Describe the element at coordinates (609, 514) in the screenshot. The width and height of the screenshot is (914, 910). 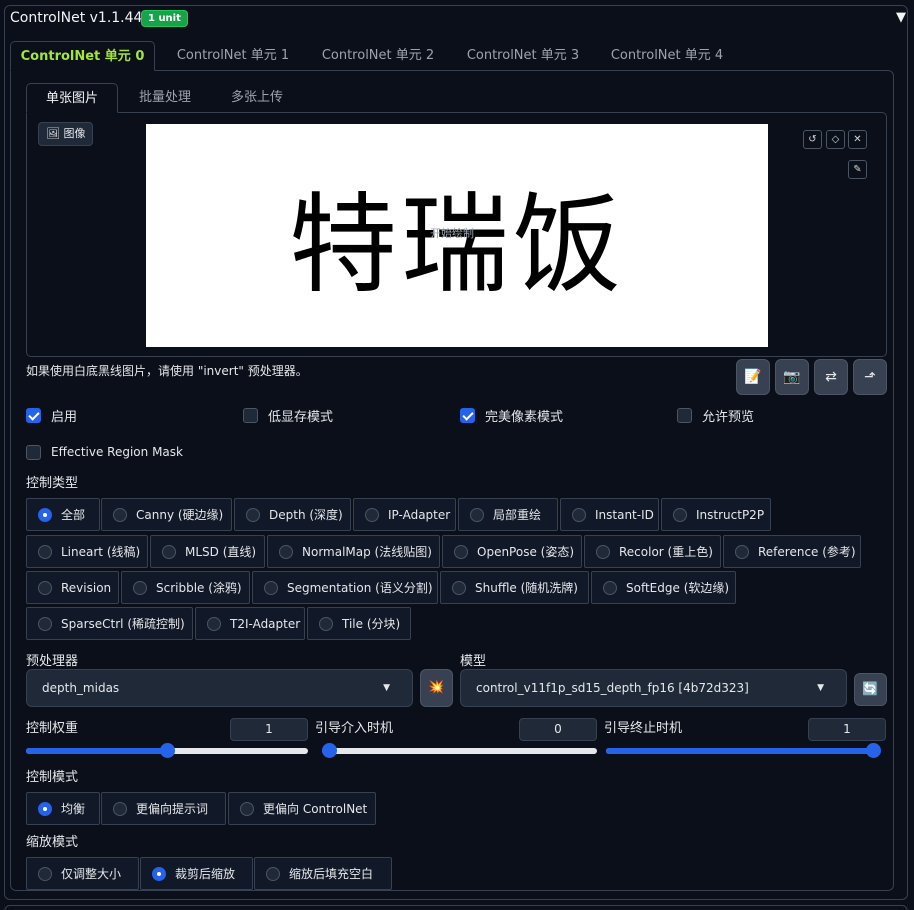
I see `control-type-option: Instant-ID` at that location.